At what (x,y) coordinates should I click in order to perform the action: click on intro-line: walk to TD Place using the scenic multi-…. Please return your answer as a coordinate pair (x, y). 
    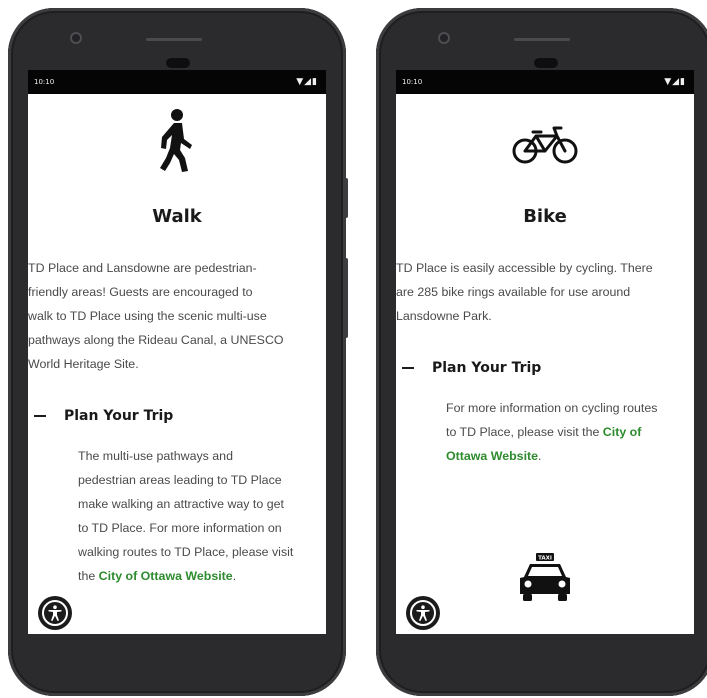
    Looking at the image, I should click on (147, 316).